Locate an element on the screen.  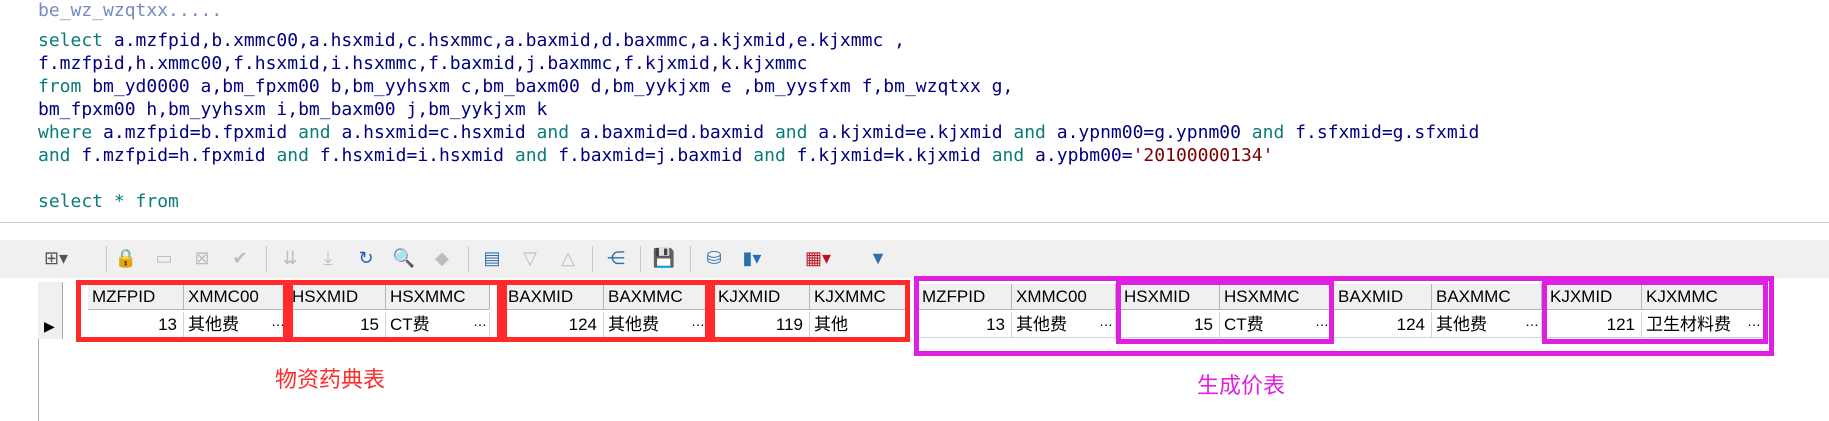
grid-toolbar: ⊞▾ 🔒 ▭ ⊠ ✔ ⇊ ⤓ ↻ 🔍 ◆ ▤ ▽ △ ⋲ 💾 ⛁ ▮▾ ▦▾ ▼ is located at coordinates (914, 259).